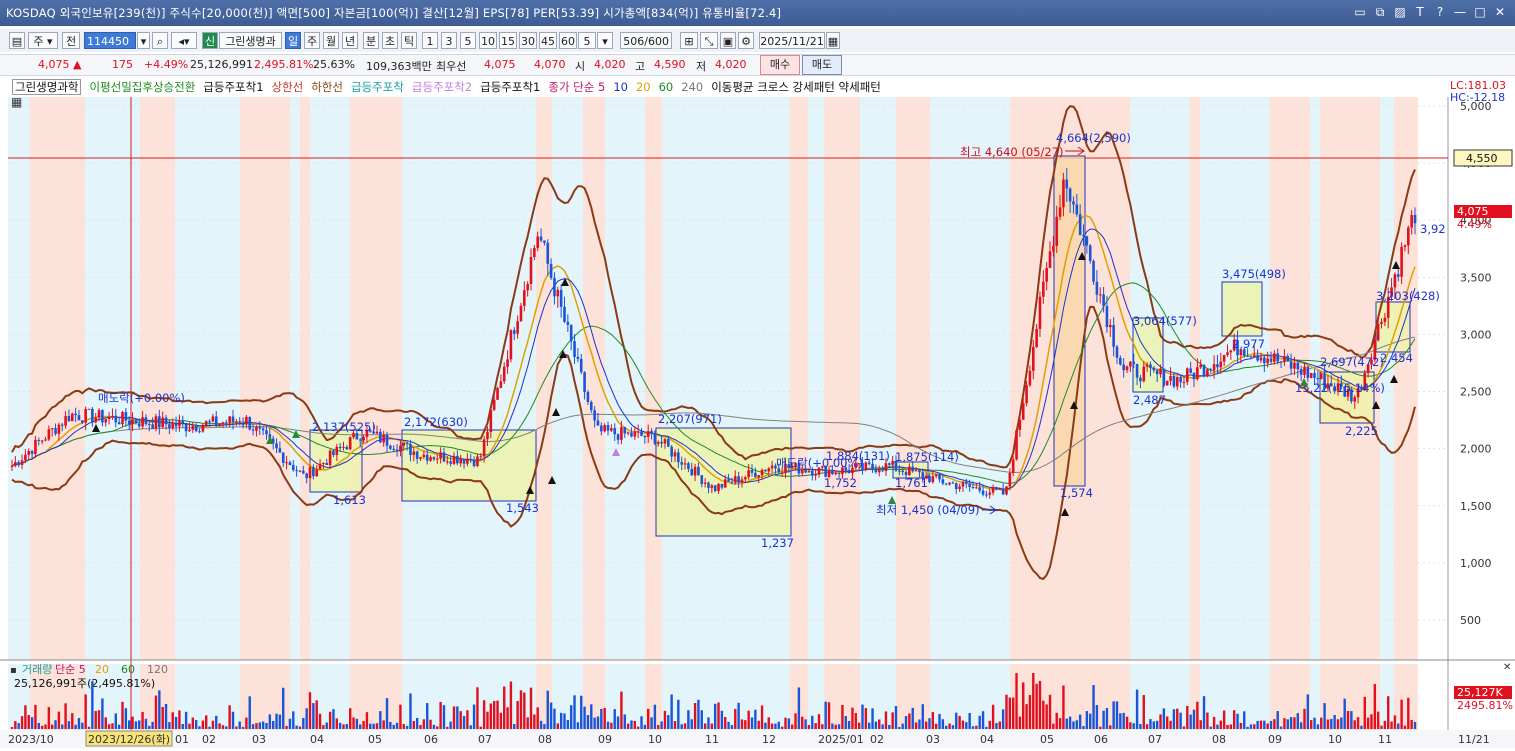  Describe the element at coordinates (110, 40) in the screenshot. I see `stock-code-input: 114450` at that location.